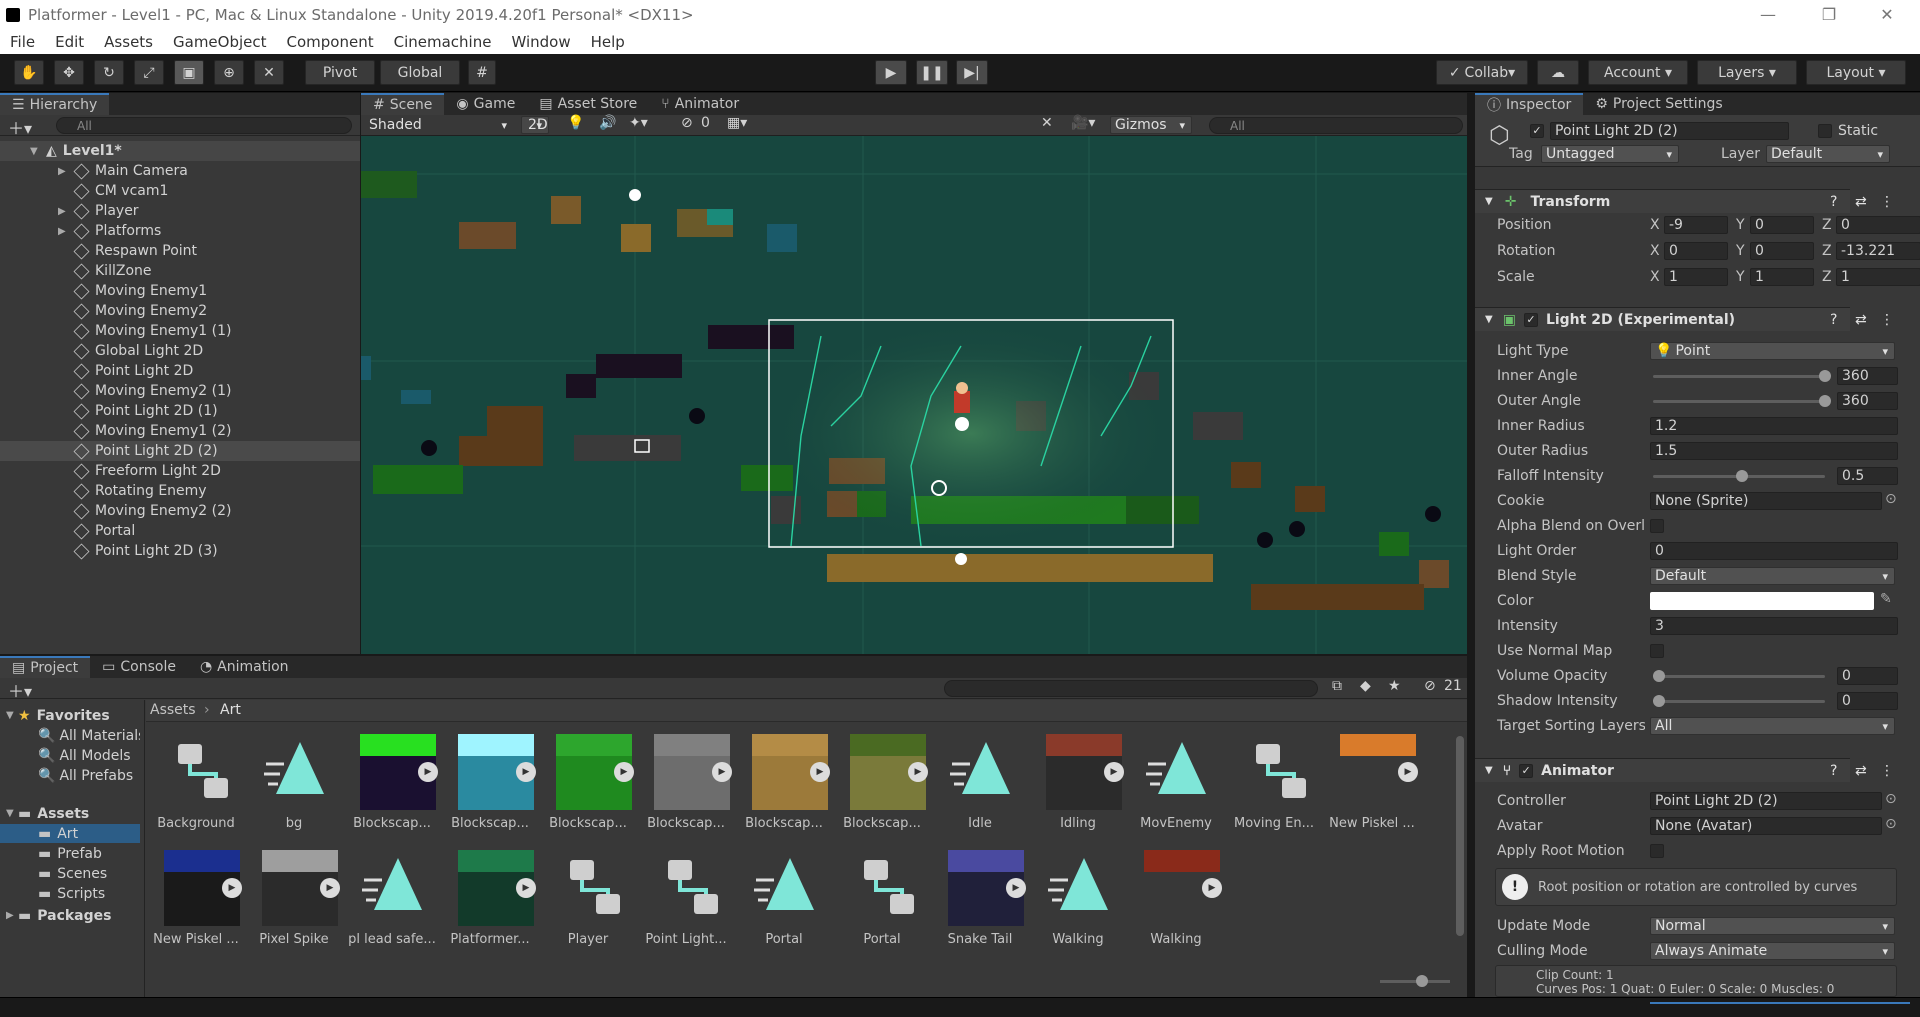 The height and width of the screenshot is (1017, 1920). I want to click on tab-asset-store: ▤ Asset Store, so click(588, 104).